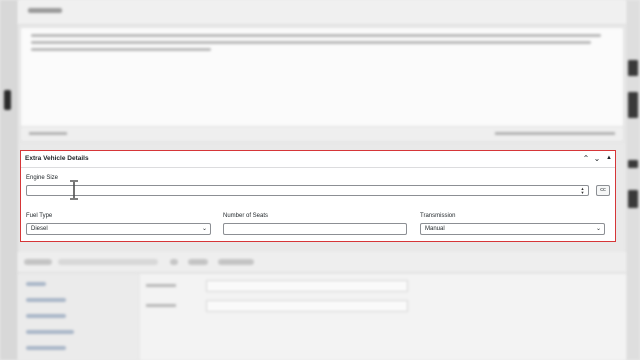 Image resolution: width=640 pixels, height=360 pixels. I want to click on fuel-type-select: Diesel ⌄, so click(118, 229).